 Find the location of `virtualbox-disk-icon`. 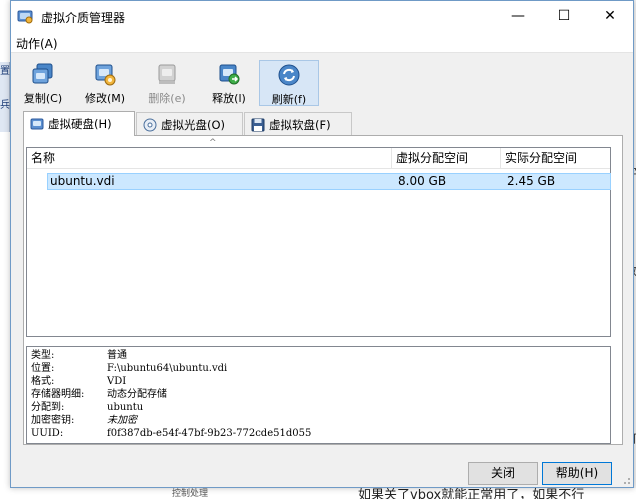

virtualbox-disk-icon is located at coordinates (25, 17).